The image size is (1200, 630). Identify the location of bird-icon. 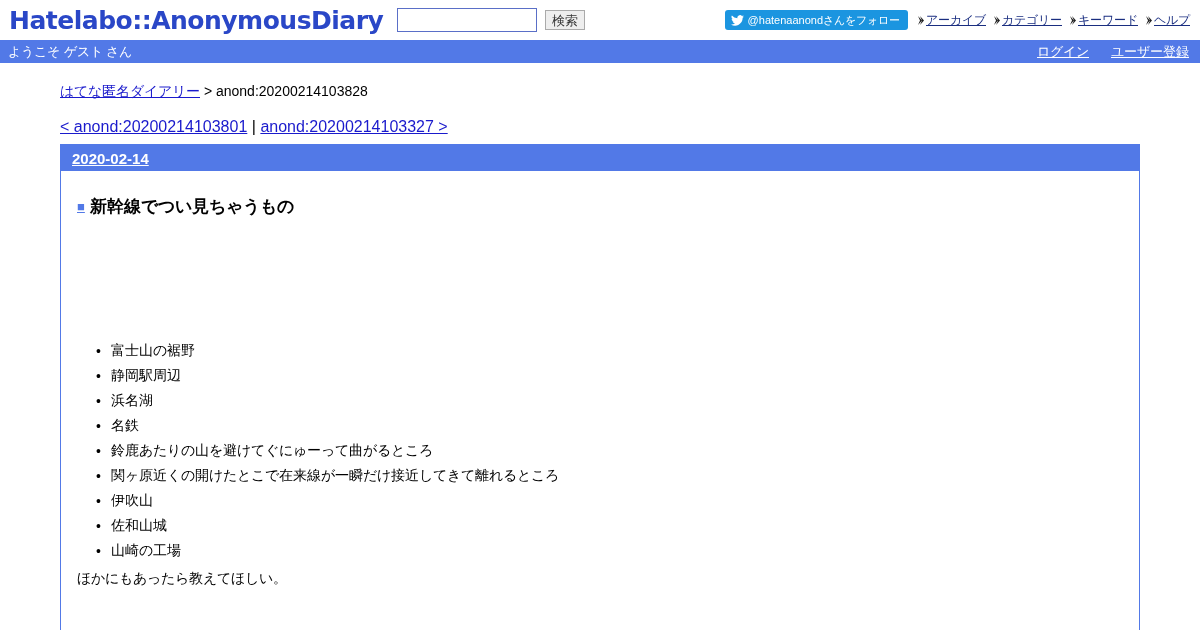
(737, 20).